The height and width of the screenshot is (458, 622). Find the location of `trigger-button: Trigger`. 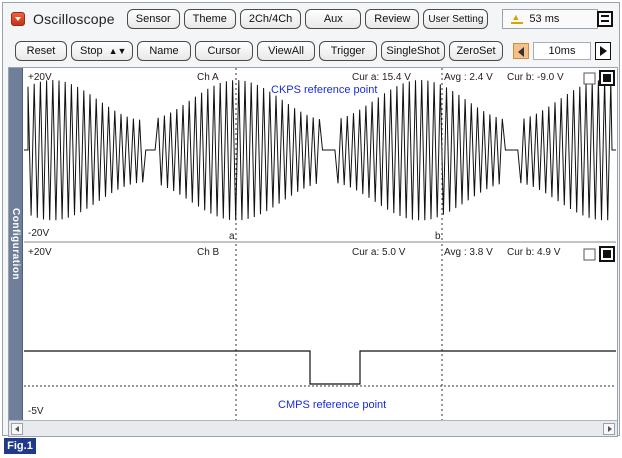

trigger-button: Trigger is located at coordinates (348, 51).